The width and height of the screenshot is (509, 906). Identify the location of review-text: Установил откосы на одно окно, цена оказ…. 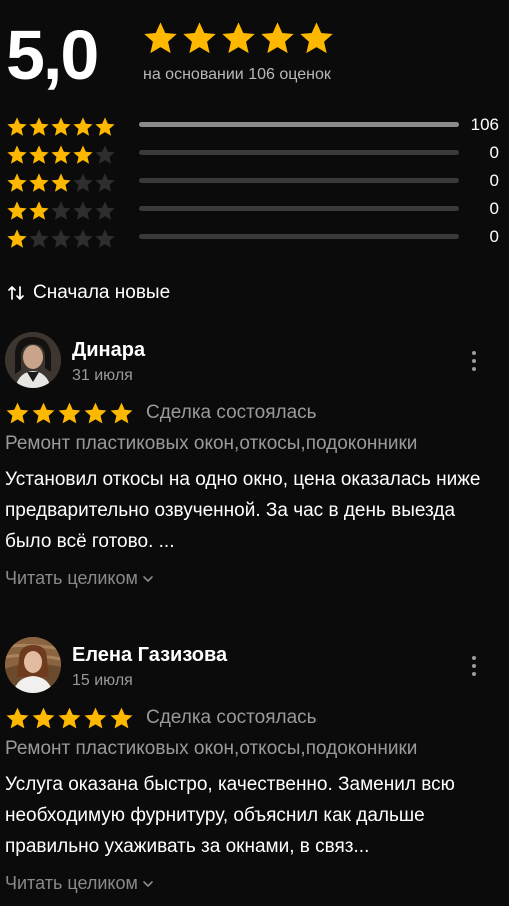
(243, 510).